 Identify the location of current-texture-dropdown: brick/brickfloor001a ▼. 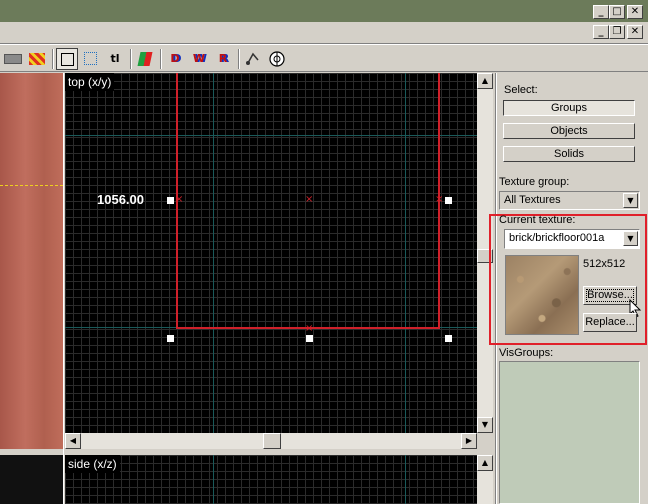
(572, 239).